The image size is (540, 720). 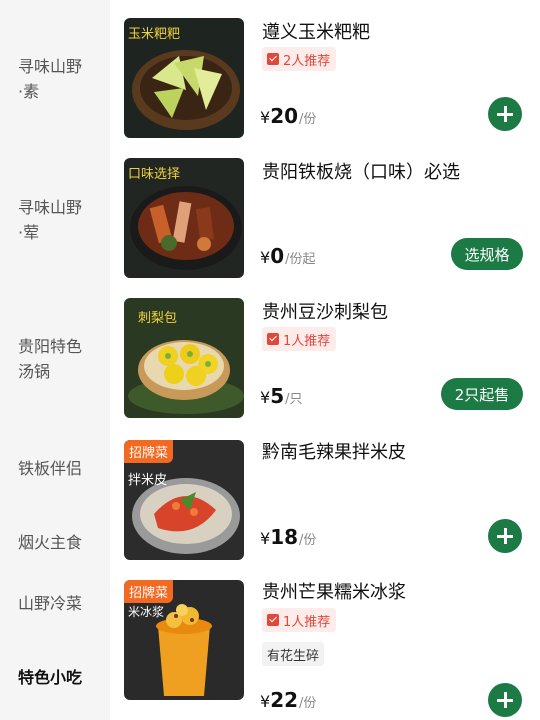 I want to click on price-unit: /只, so click(x=294, y=399).